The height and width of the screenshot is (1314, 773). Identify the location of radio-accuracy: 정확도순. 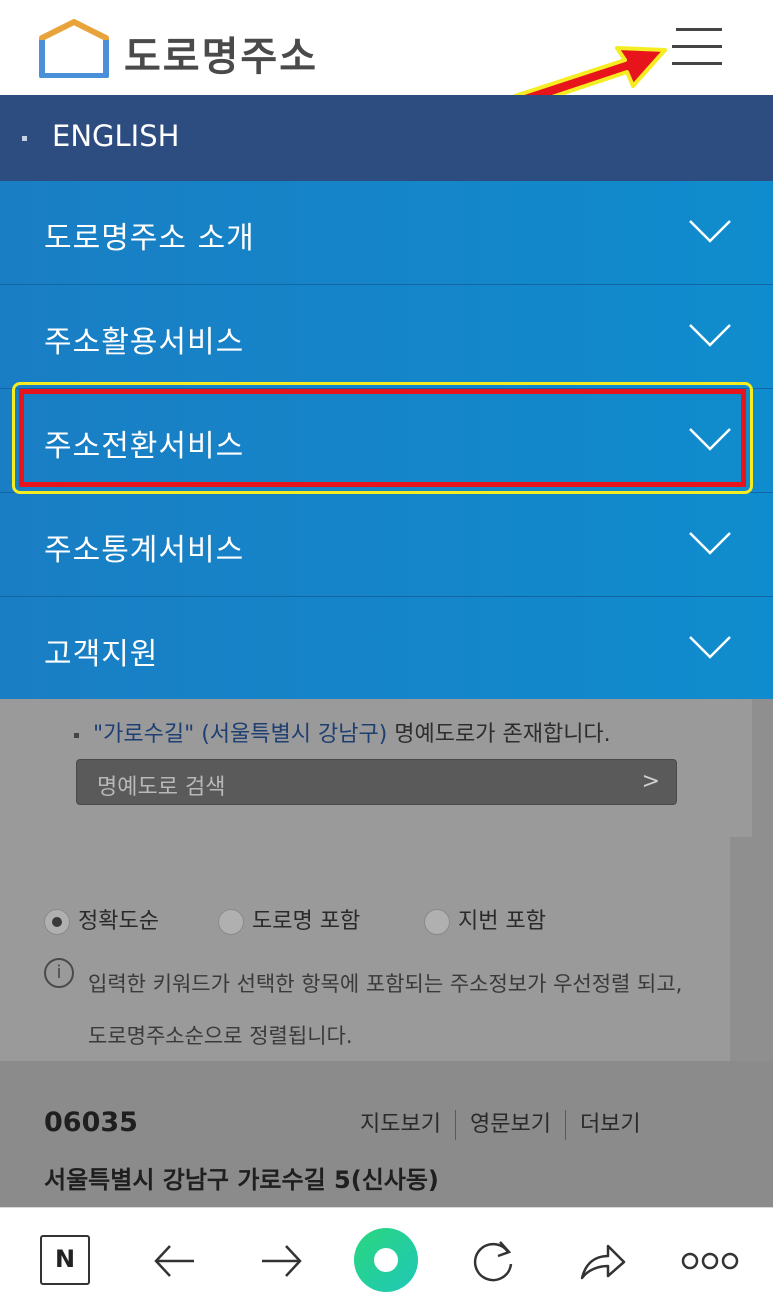
(101, 919).